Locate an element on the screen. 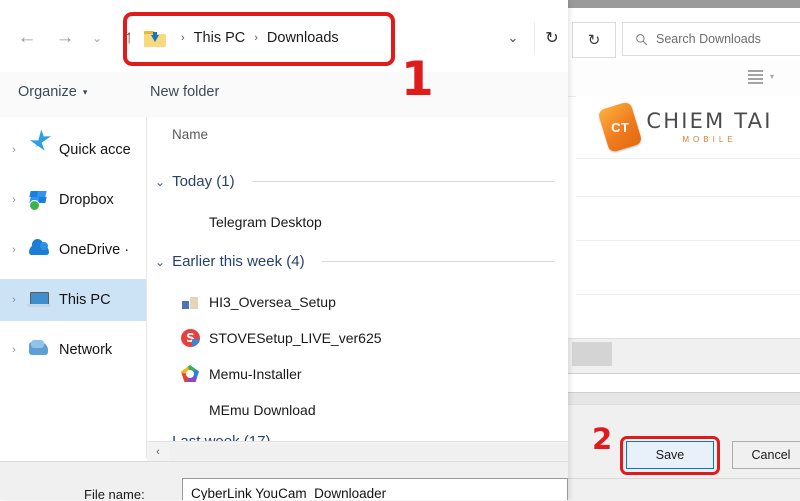 The image size is (800, 501). sidebar-item-quick-access: › Quick acce is located at coordinates (73, 150).